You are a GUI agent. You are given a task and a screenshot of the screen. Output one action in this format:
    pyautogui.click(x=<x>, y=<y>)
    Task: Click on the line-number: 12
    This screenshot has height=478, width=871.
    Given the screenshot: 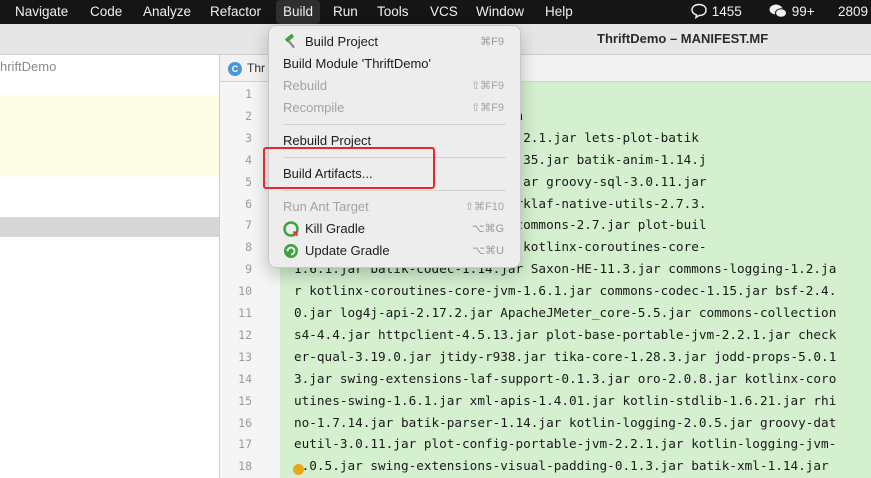 What is the action you would take?
    pyautogui.click(x=236, y=335)
    